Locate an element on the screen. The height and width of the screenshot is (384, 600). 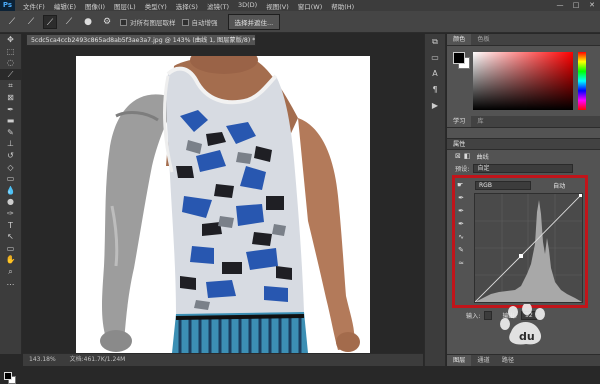
panel-dock: ⧉ ▭ A ¶ ▶ is located at coordinates (435, 200).